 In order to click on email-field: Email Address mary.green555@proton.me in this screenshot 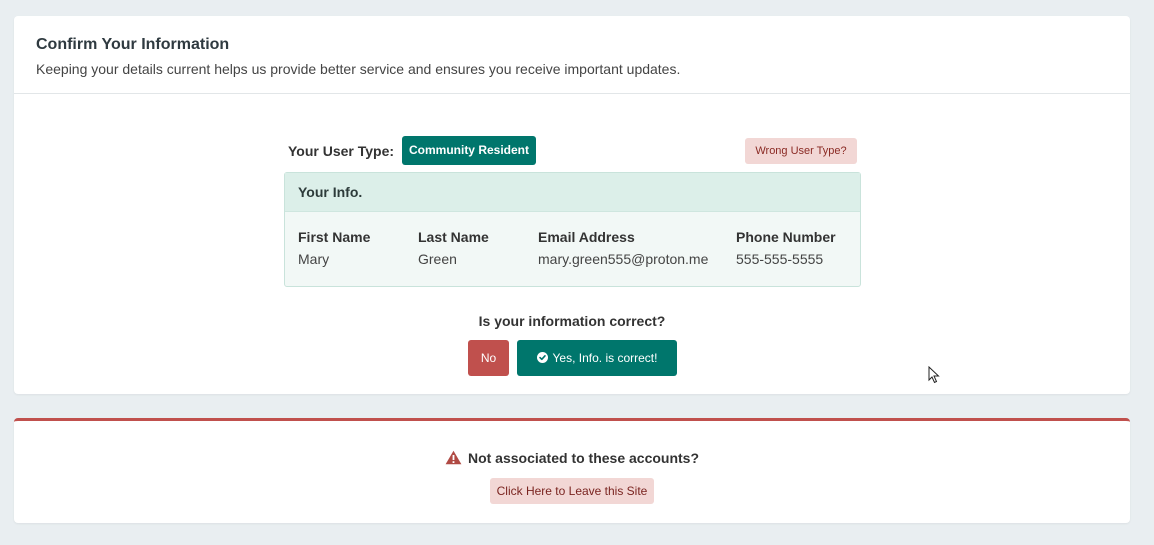, I will do `click(623, 248)`.